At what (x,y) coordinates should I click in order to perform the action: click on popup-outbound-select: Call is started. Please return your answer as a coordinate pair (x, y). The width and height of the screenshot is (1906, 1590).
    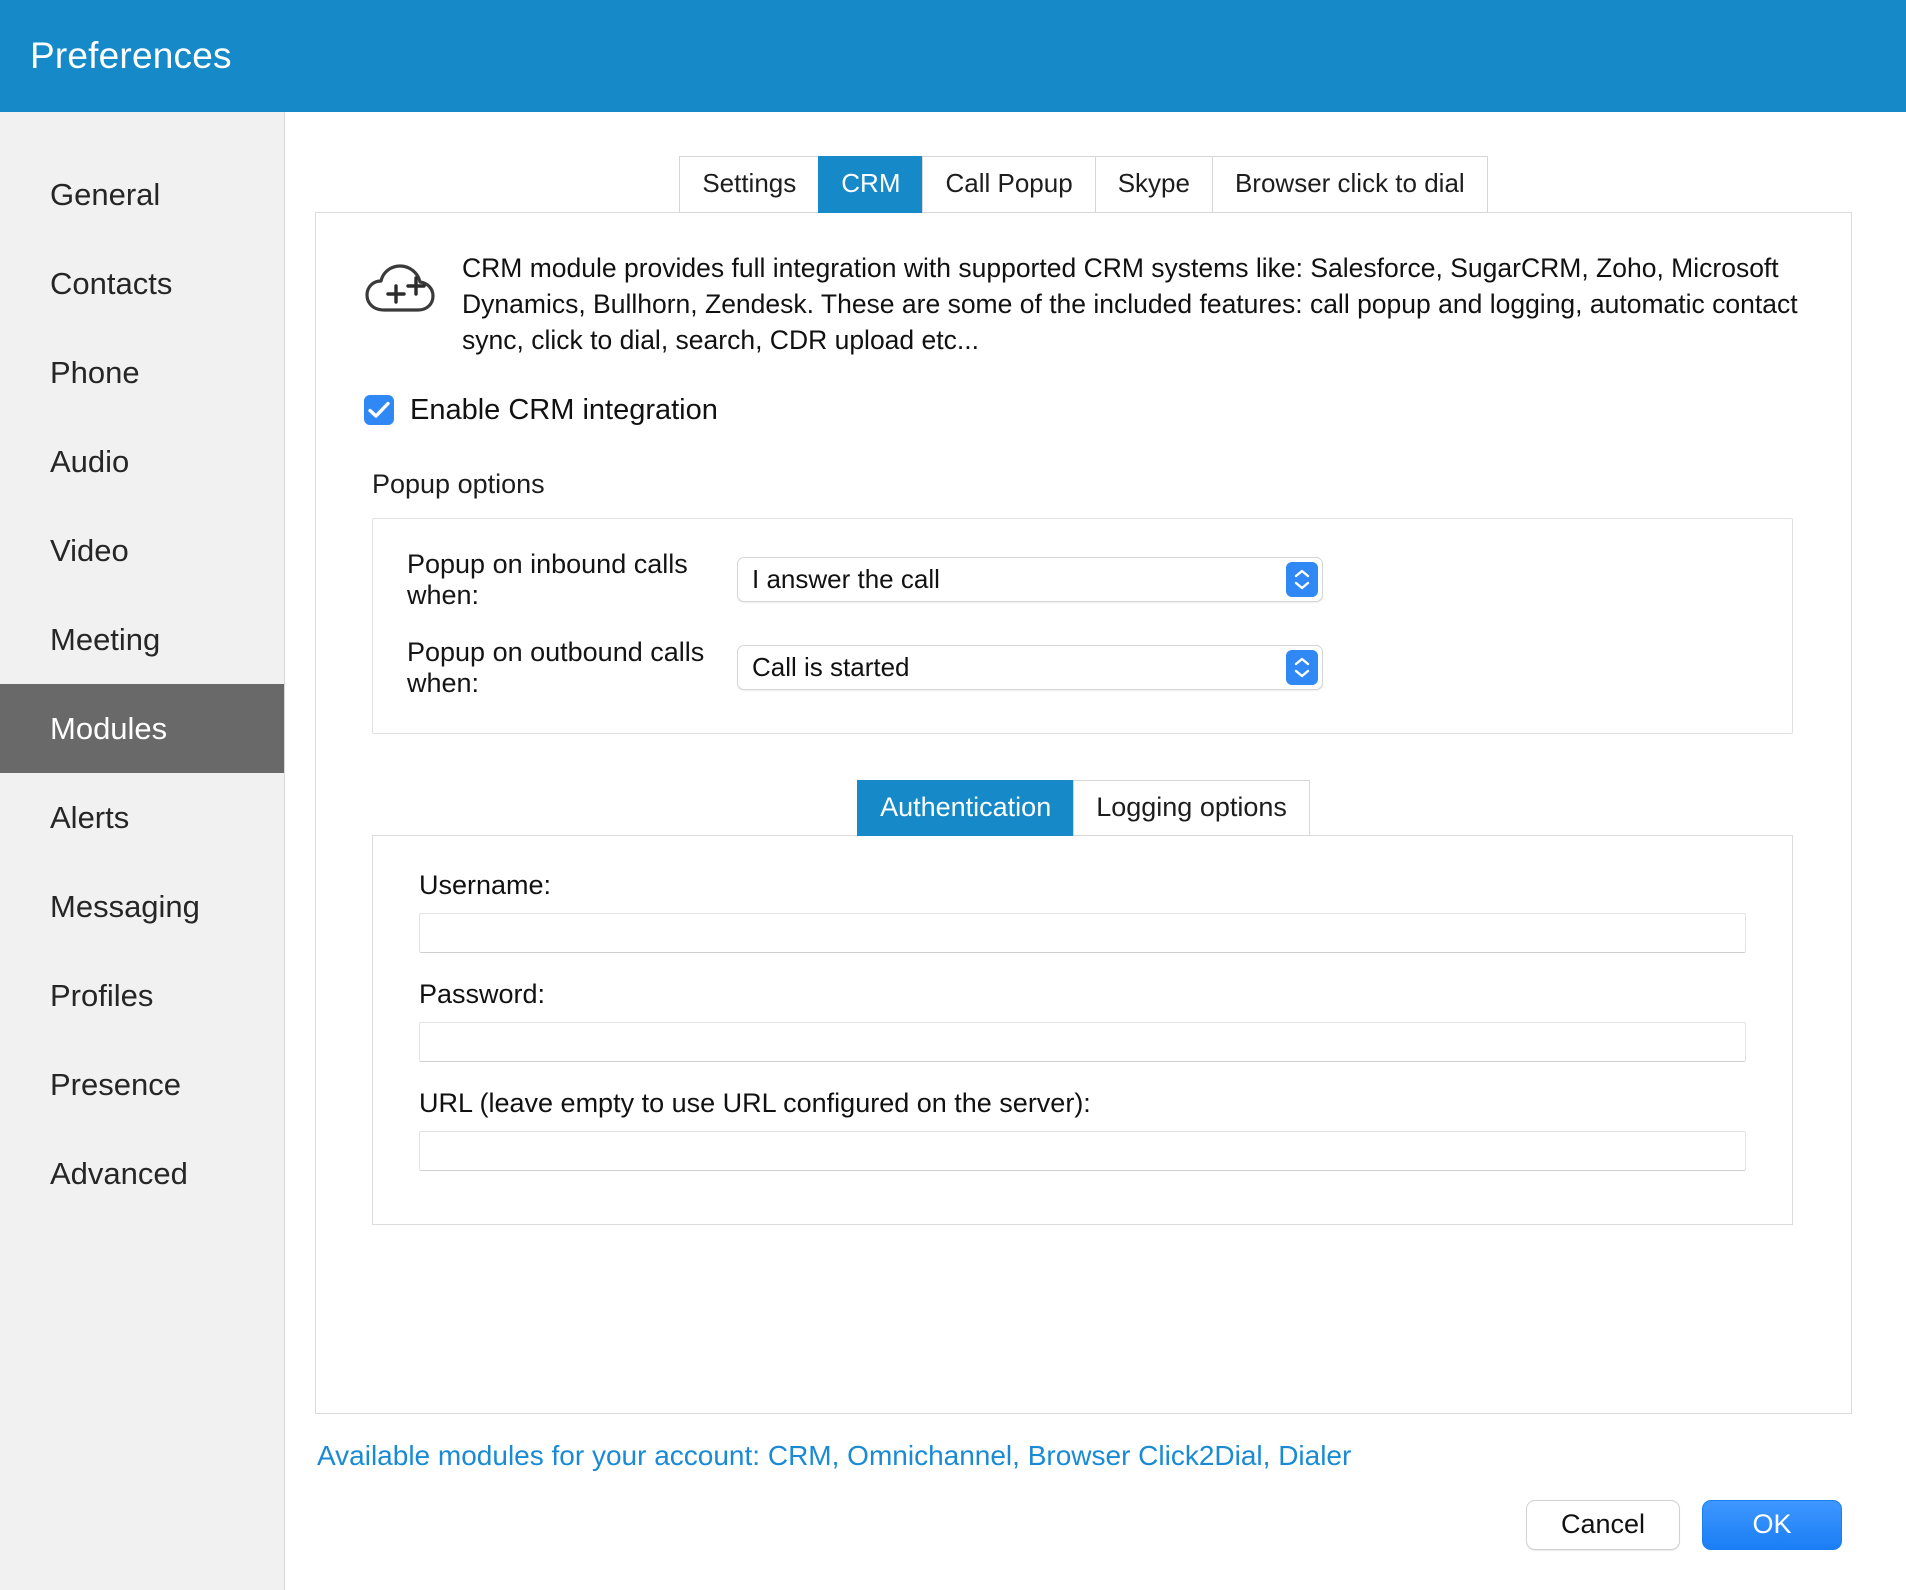
    Looking at the image, I should click on (1030, 668).